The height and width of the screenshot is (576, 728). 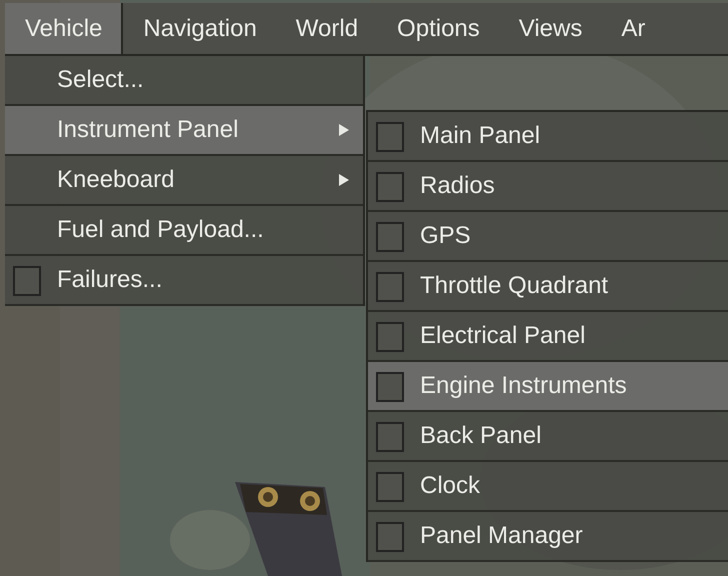 What do you see at coordinates (184, 181) in the screenshot?
I see `menu-item: Kneeboard` at bounding box center [184, 181].